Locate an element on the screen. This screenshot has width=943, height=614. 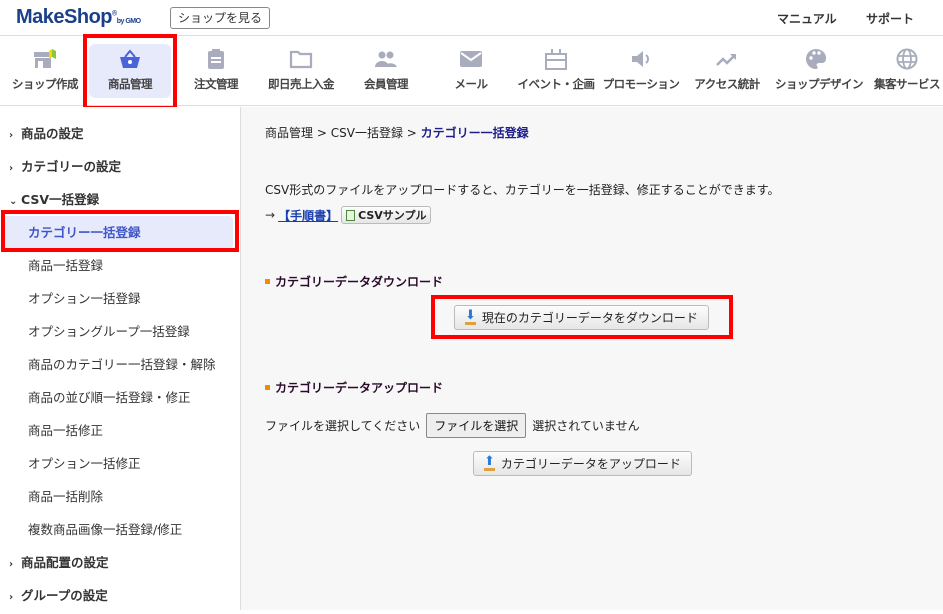
sidebar-item: オプション一括登録 is located at coordinates (120, 298).